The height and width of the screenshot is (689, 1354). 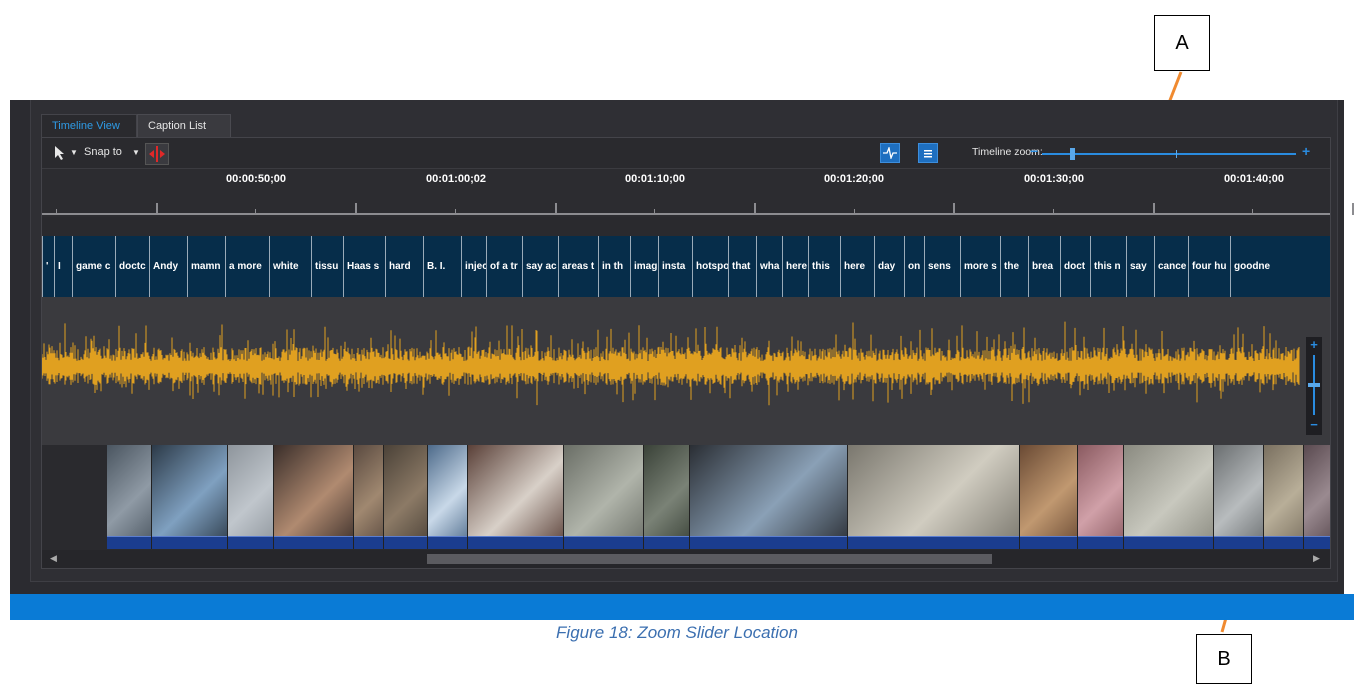 I want to click on timeline-zoom-handle, so click(x=1072, y=154).